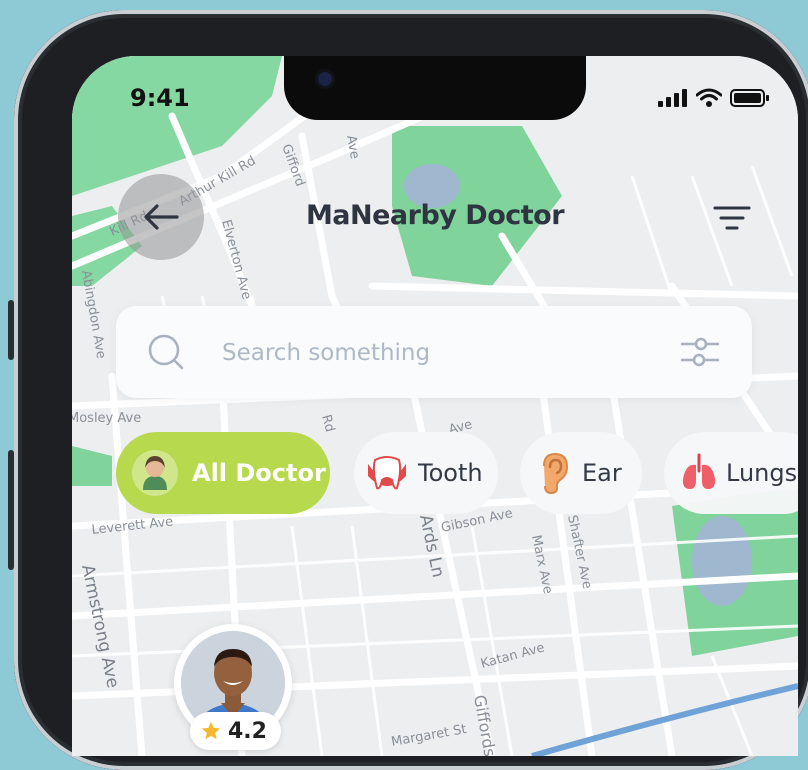  What do you see at coordinates (387, 473) in the screenshot?
I see `tooth-icon` at bounding box center [387, 473].